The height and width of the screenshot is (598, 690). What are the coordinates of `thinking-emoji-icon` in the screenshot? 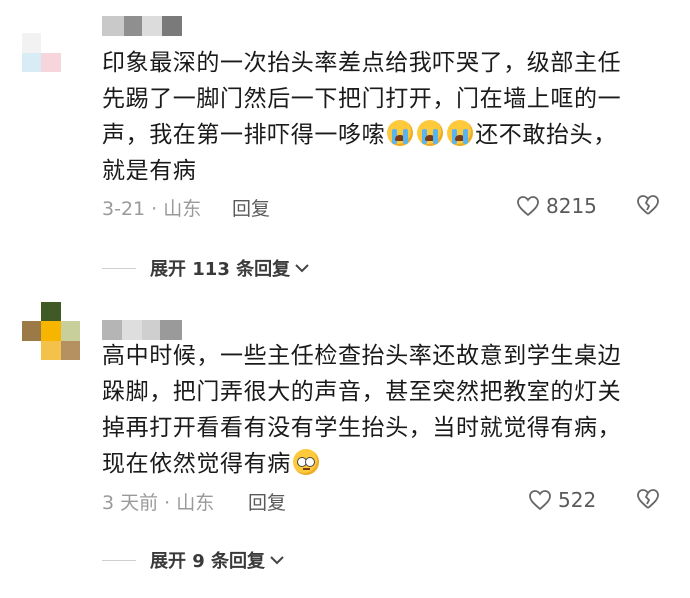 It's located at (305, 462).